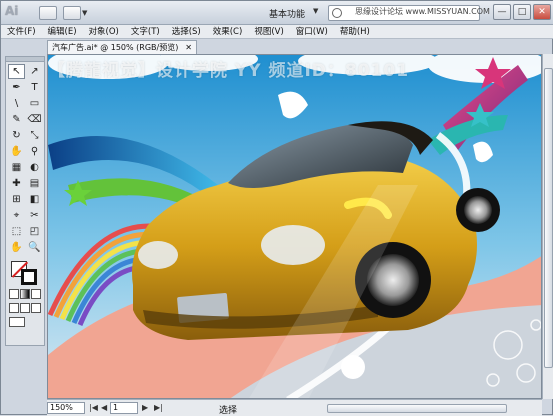 This screenshot has height=416, width=553. I want to click on arrange-documents-icon, so click(72, 13).